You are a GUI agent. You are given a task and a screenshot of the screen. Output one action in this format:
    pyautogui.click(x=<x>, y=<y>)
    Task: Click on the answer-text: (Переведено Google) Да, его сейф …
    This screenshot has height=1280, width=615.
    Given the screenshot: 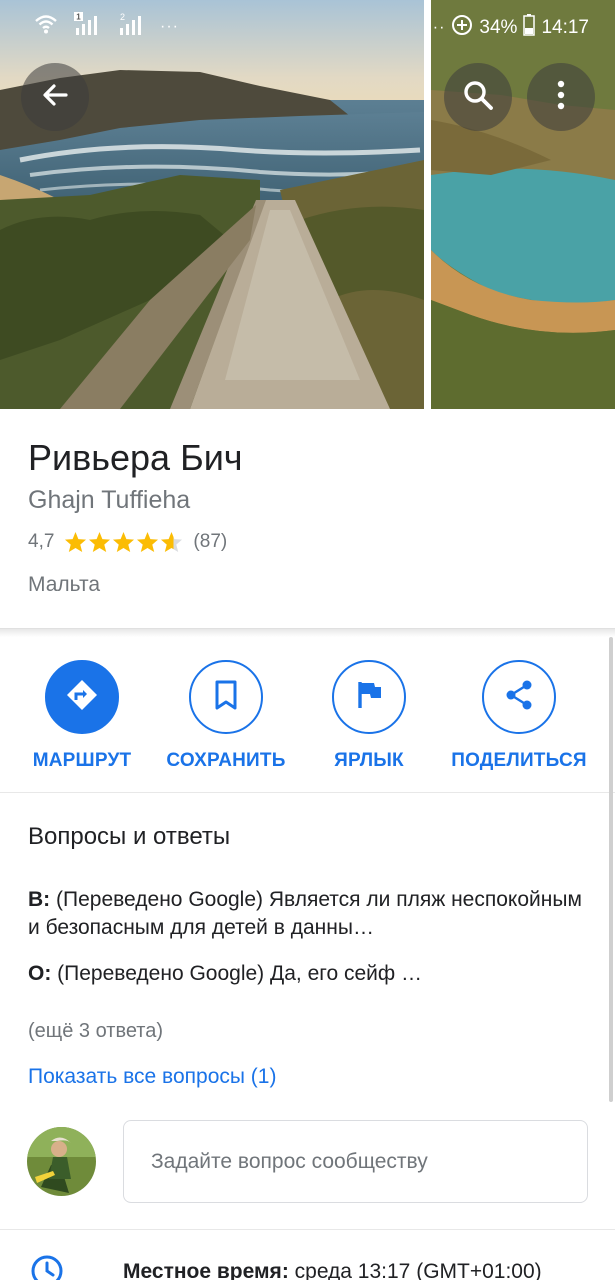 What is the action you would take?
    pyautogui.click(x=236, y=973)
    